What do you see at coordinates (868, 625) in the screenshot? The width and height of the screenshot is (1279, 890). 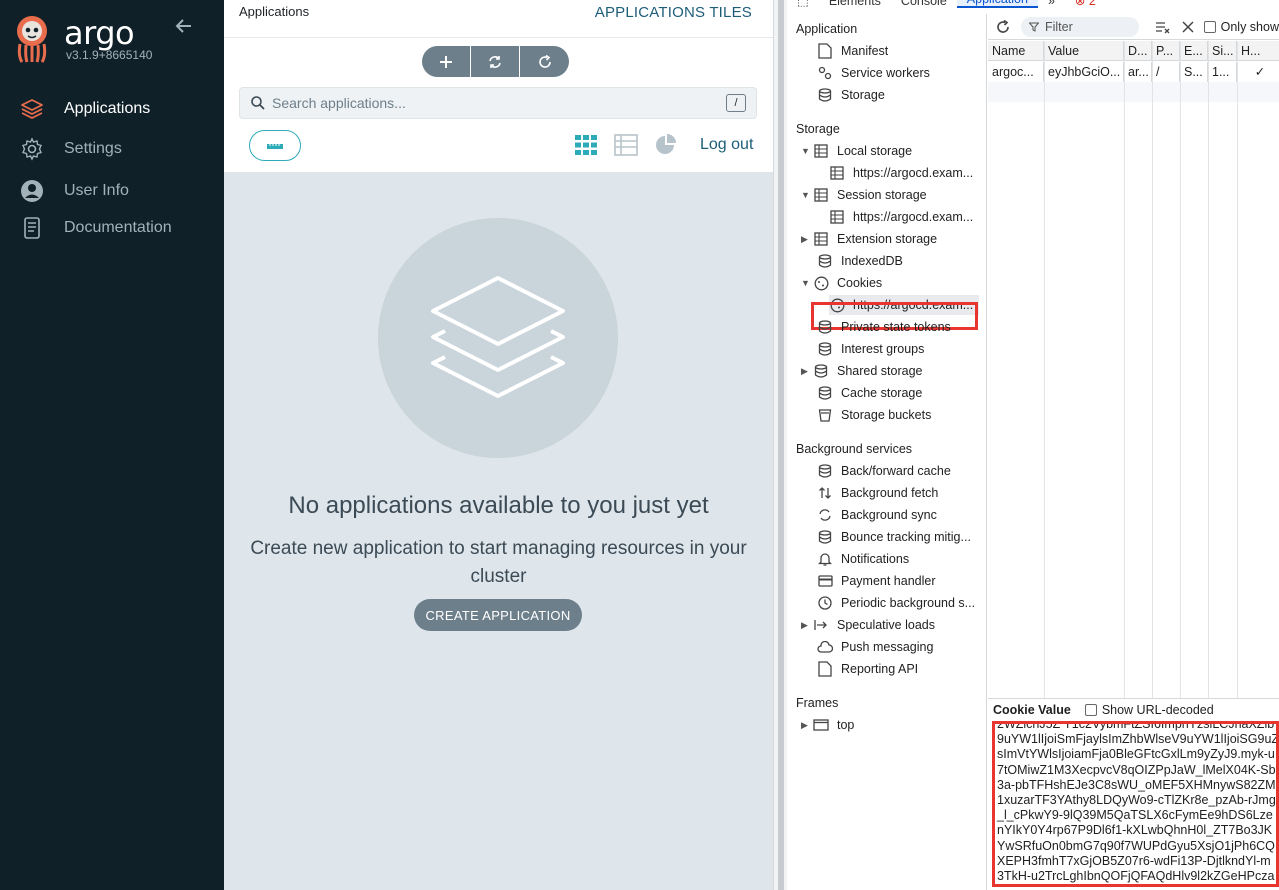 I see `tree-item-speculative-loads: ▶ Speculative loads` at bounding box center [868, 625].